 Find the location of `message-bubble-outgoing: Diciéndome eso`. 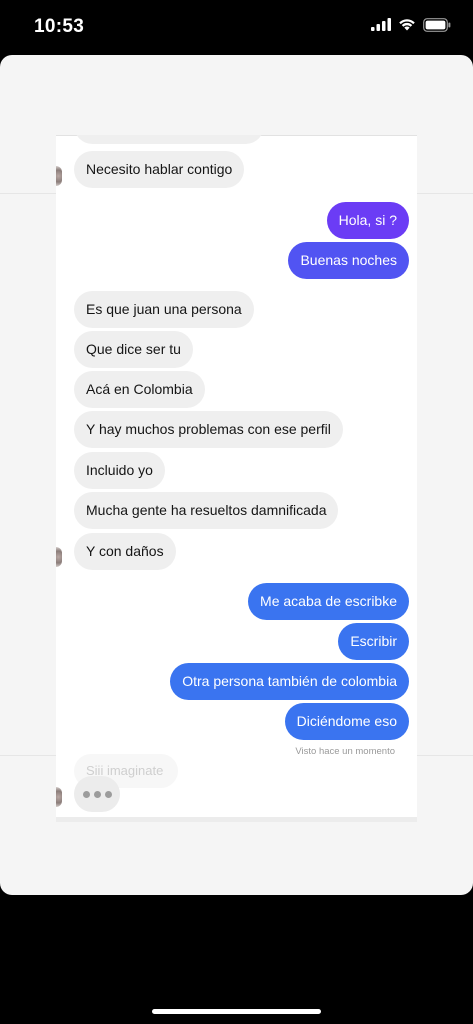

message-bubble-outgoing: Diciéndome eso is located at coordinates (346, 721).